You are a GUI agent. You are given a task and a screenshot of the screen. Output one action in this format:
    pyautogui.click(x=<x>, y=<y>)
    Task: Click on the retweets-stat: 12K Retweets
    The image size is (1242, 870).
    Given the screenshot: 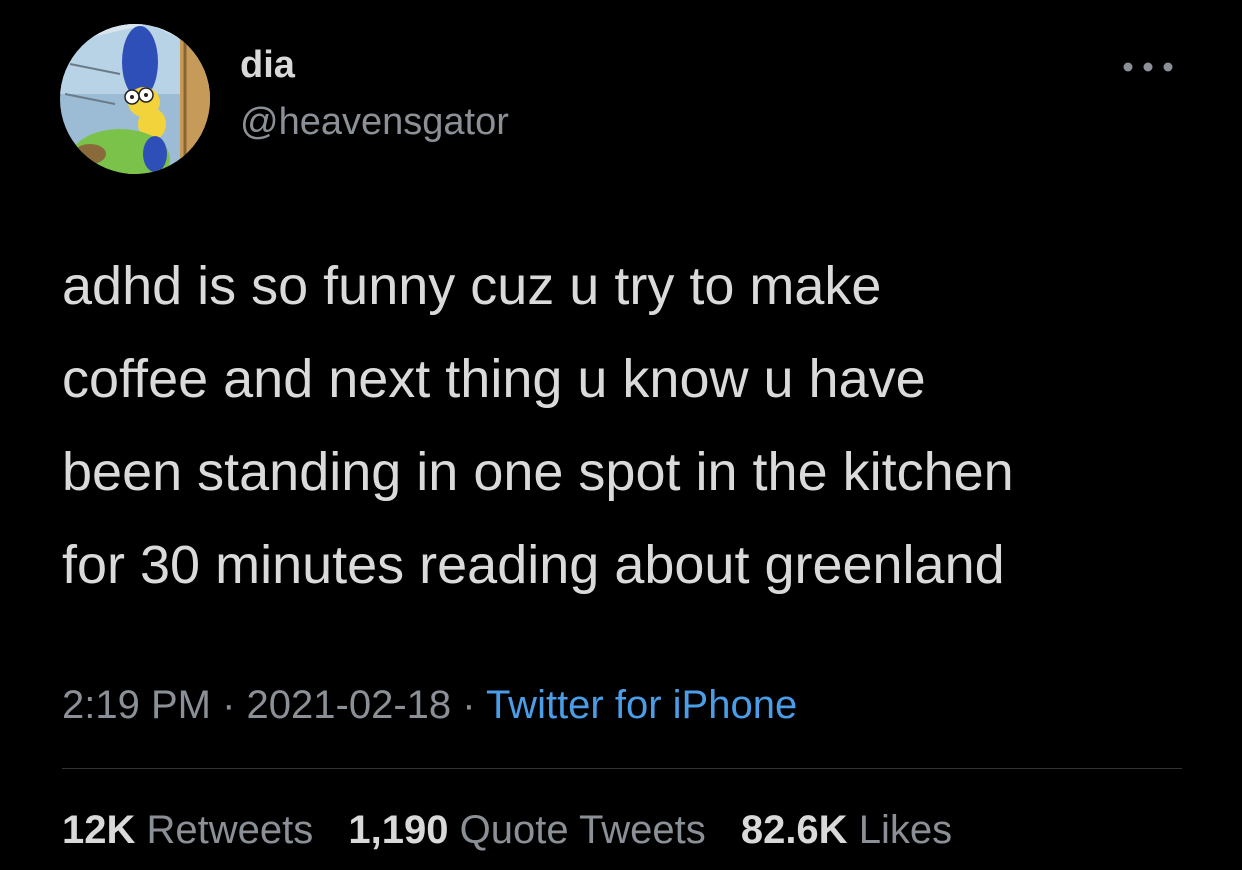 What is the action you would take?
    pyautogui.click(x=187, y=830)
    